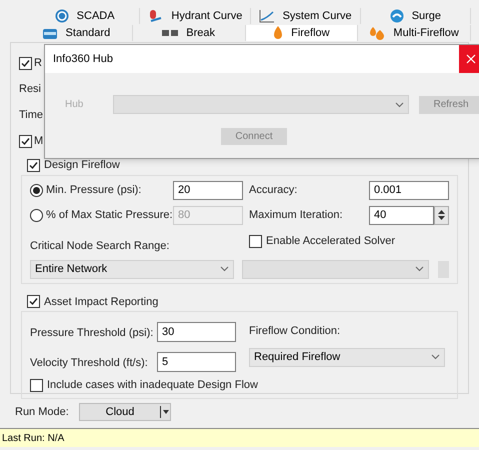 The width and height of the screenshot is (479, 450). I want to click on flame-icon, so click(278, 33).